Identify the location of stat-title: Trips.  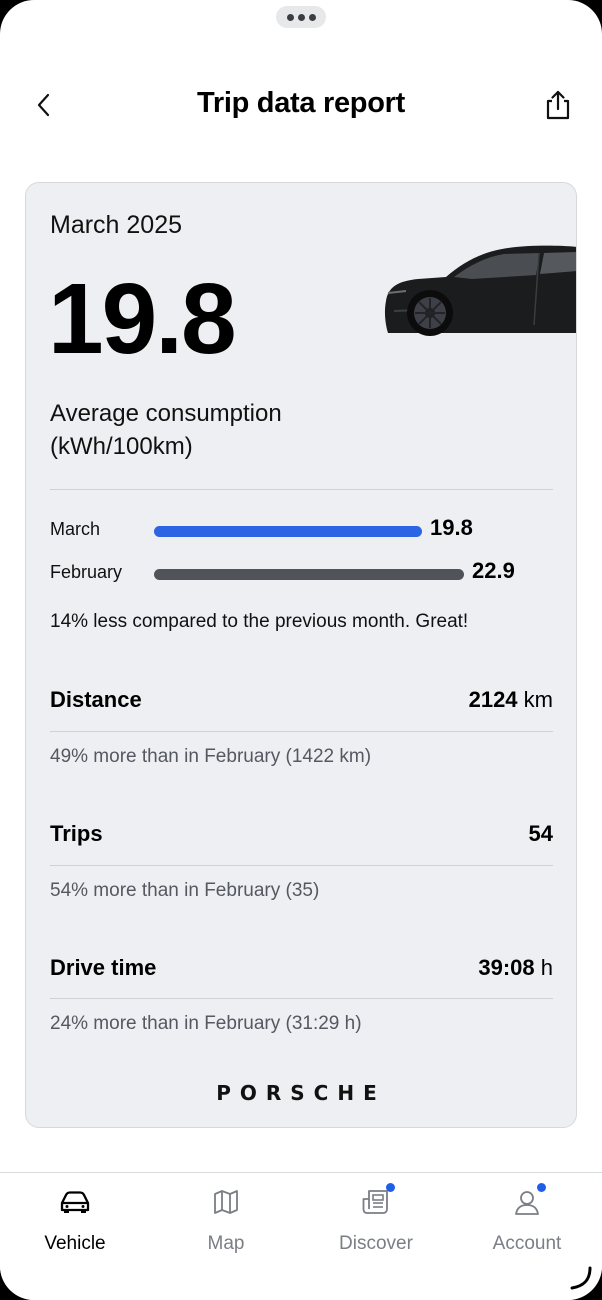
(76, 833).